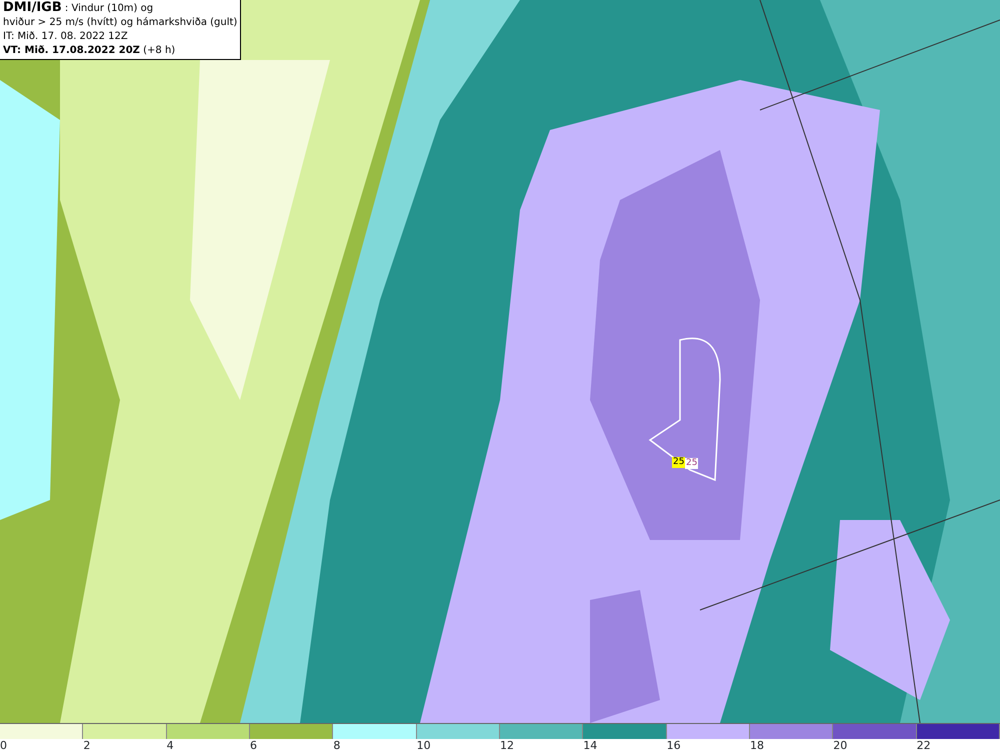 The image size is (1000, 753). I want to click on max-gust-label: 25, so click(679, 462).